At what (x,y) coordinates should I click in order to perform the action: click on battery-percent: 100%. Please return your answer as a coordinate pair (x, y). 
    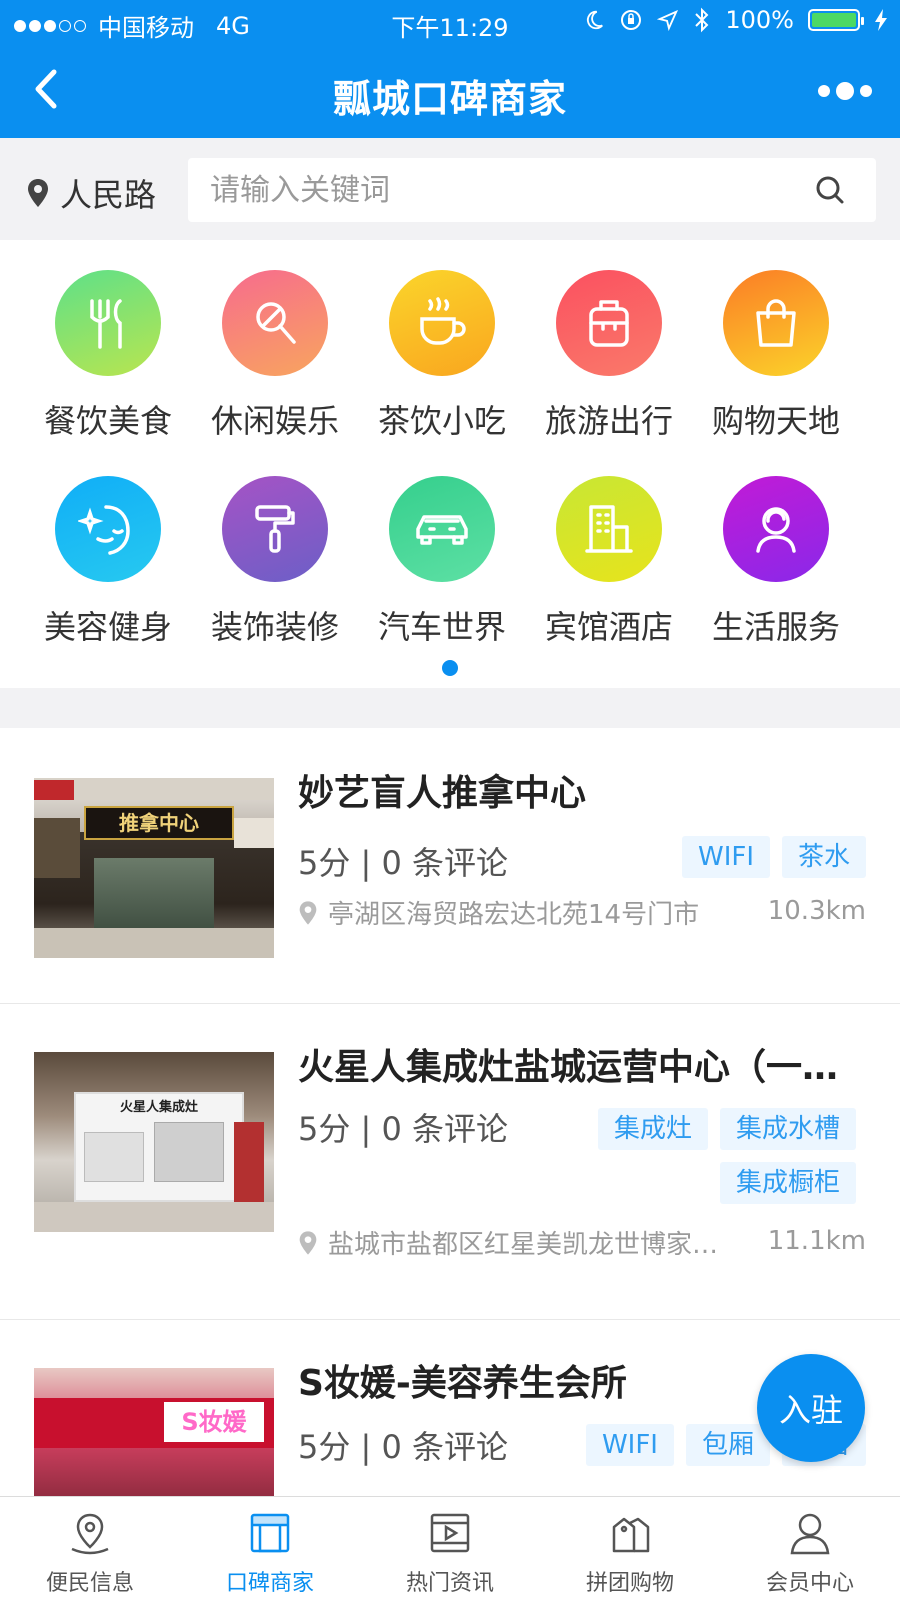
    Looking at the image, I should click on (759, 20).